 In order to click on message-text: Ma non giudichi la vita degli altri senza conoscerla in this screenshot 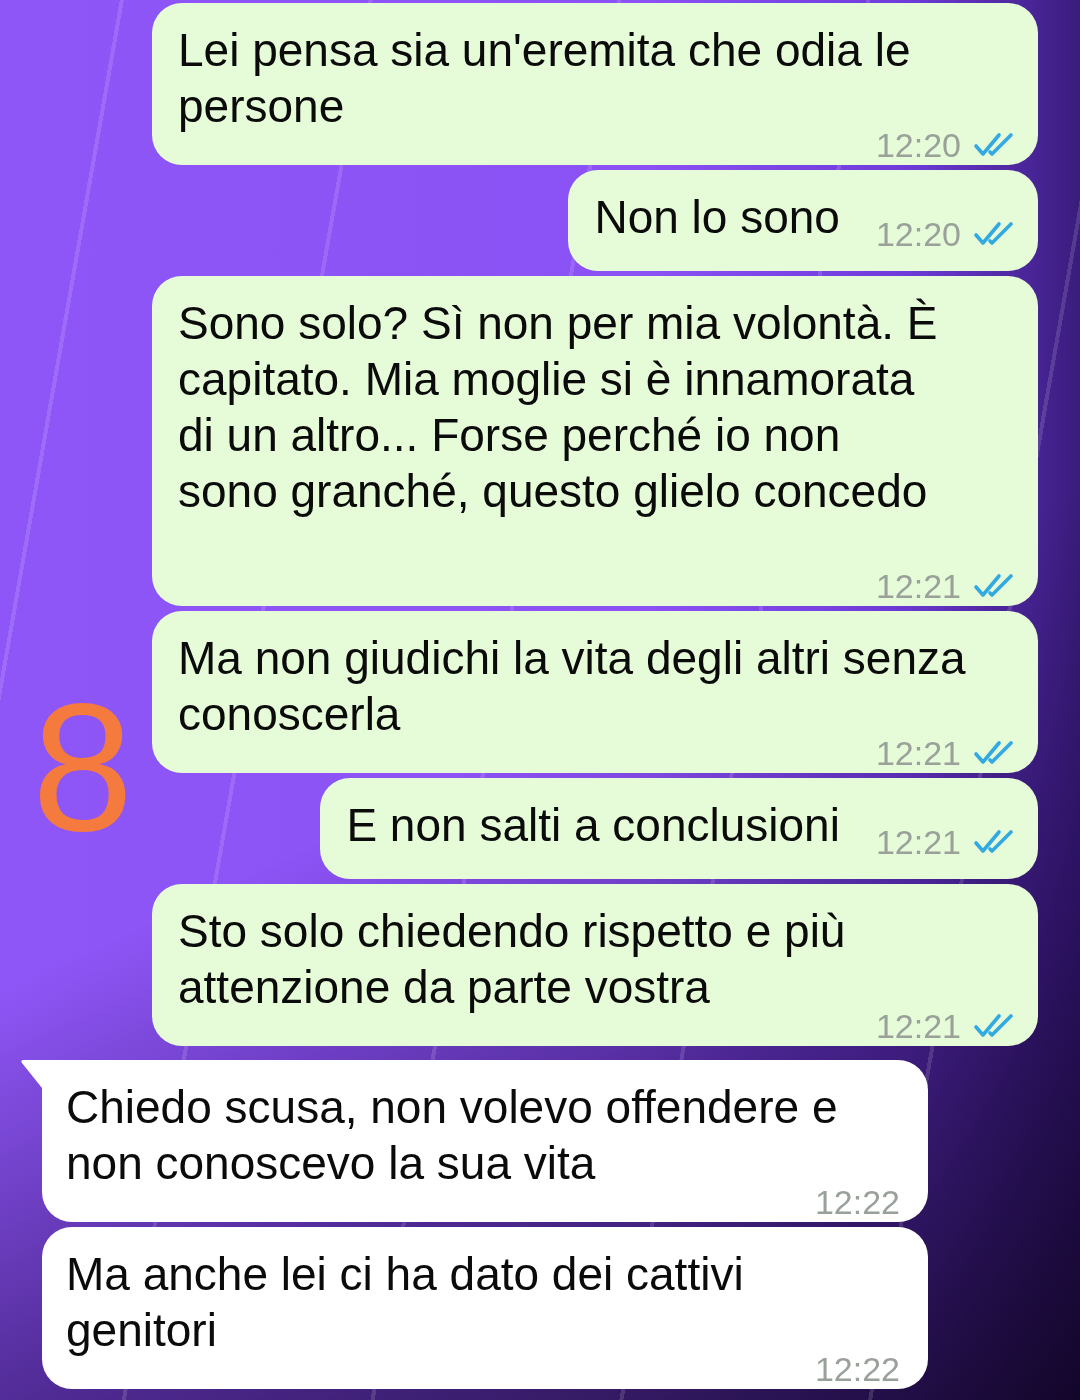, I will do `click(572, 686)`.